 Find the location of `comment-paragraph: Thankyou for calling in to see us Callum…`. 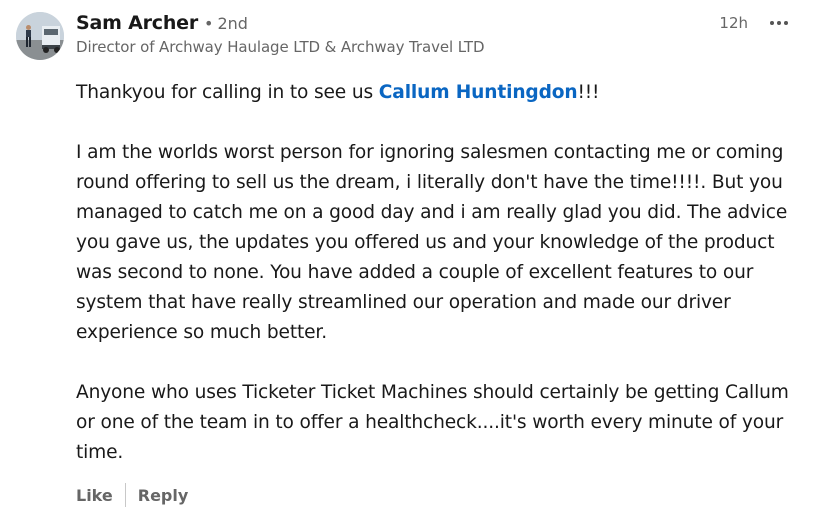

comment-paragraph: Thankyou for calling in to see us Callum… is located at coordinates (441, 93).